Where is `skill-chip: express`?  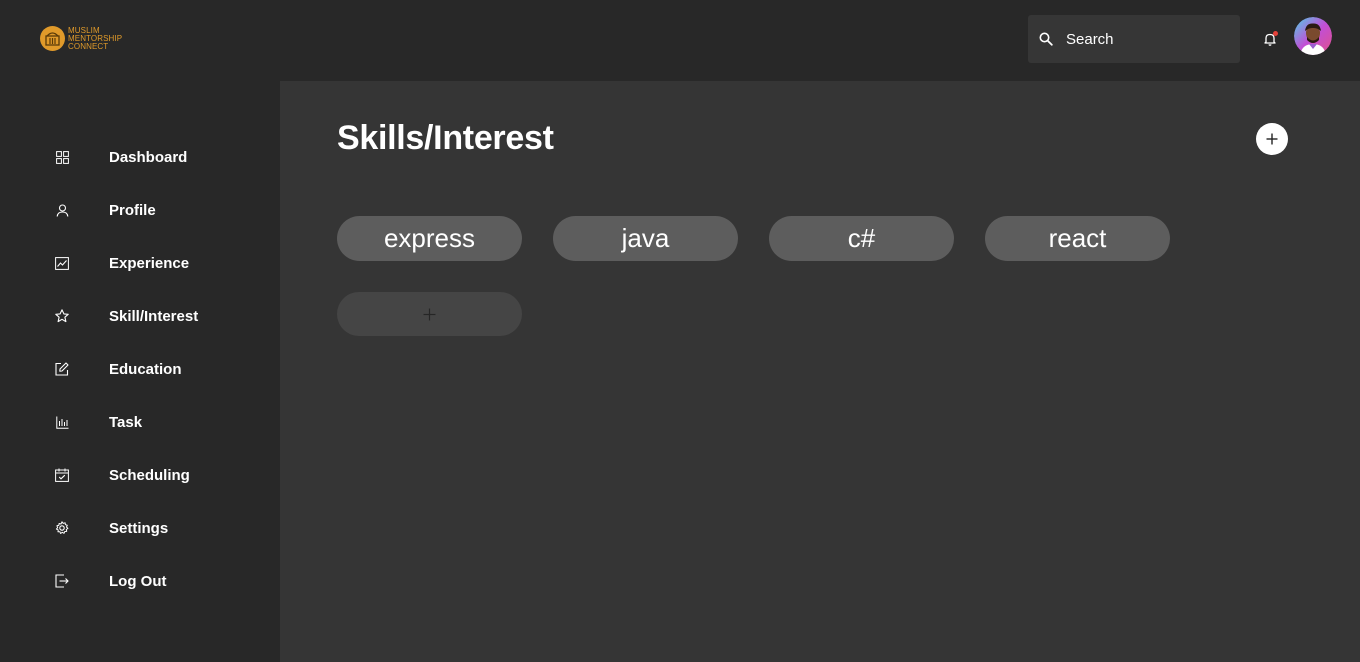 skill-chip: express is located at coordinates (429, 238).